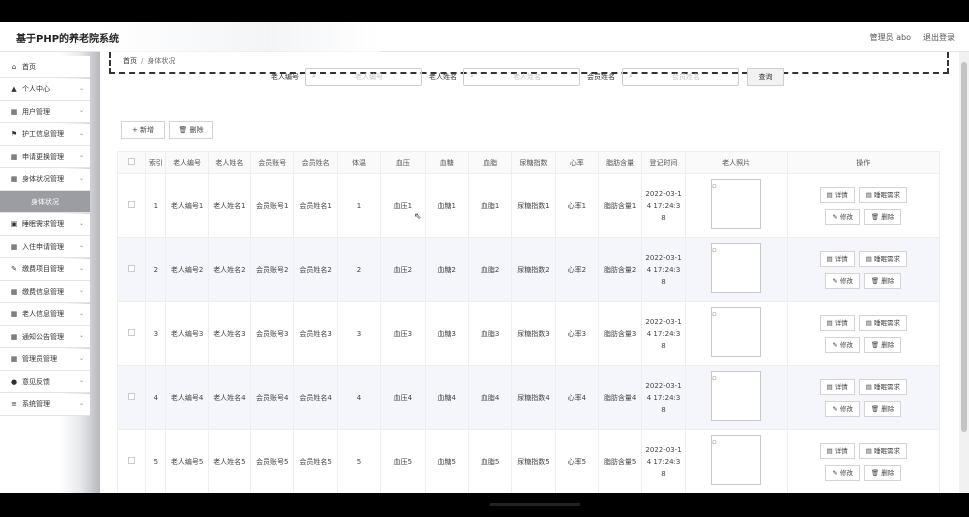  I want to click on search-icon: ⌕, so click(314, 76).